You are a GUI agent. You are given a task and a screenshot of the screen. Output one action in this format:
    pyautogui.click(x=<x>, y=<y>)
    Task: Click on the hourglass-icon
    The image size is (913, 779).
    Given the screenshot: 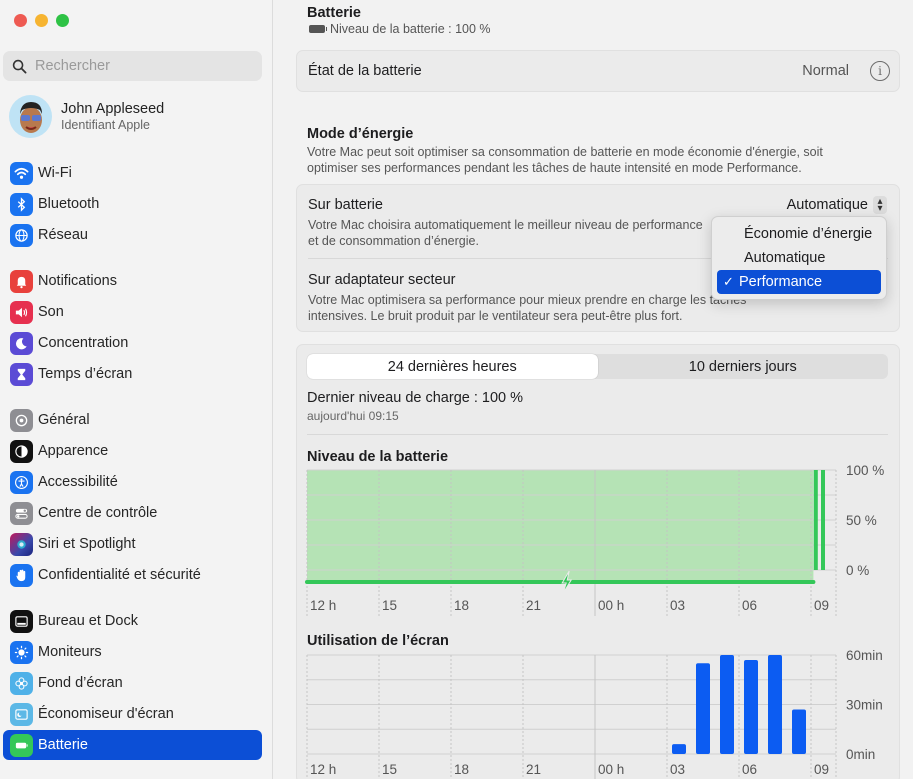 What is the action you would take?
    pyautogui.click(x=21, y=374)
    